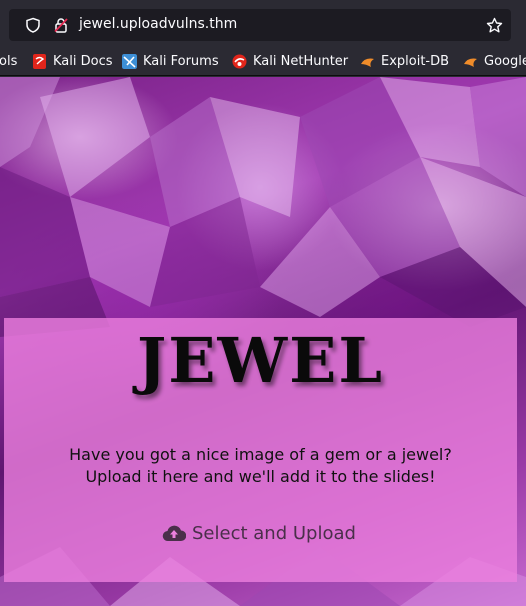 This screenshot has width=526, height=606. What do you see at coordinates (367, 62) in the screenshot?
I see `exploit-db-icon` at bounding box center [367, 62].